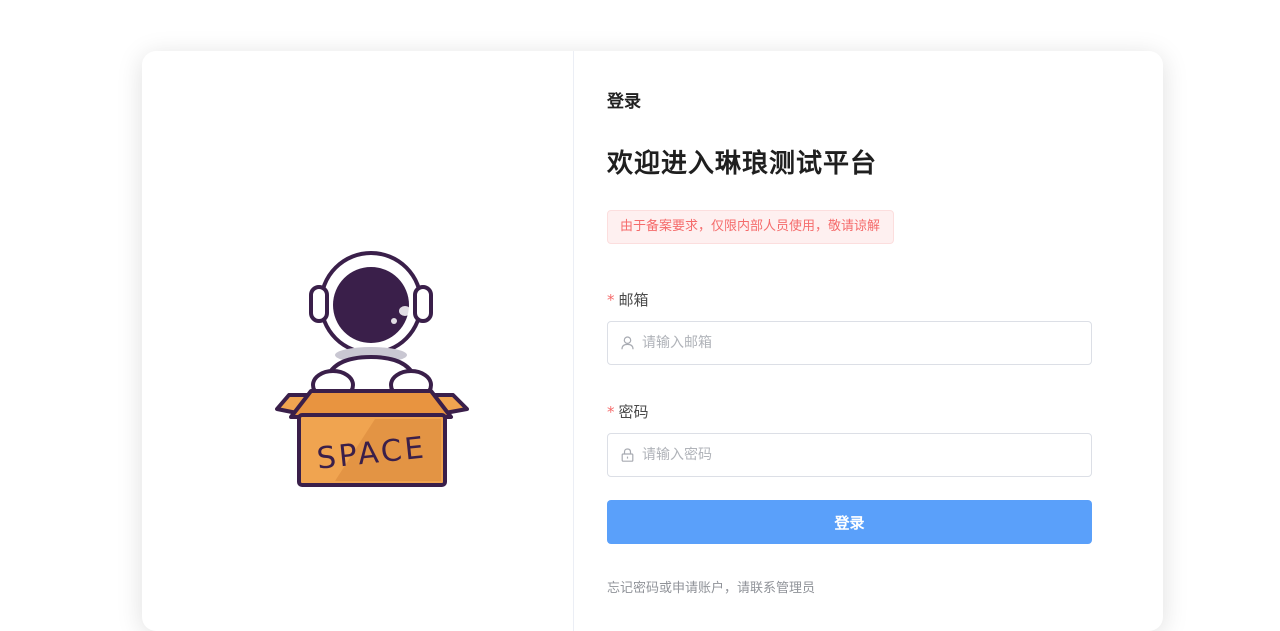 The height and width of the screenshot is (631, 1280). Describe the element at coordinates (627, 343) in the screenshot. I see `user-icon` at that location.